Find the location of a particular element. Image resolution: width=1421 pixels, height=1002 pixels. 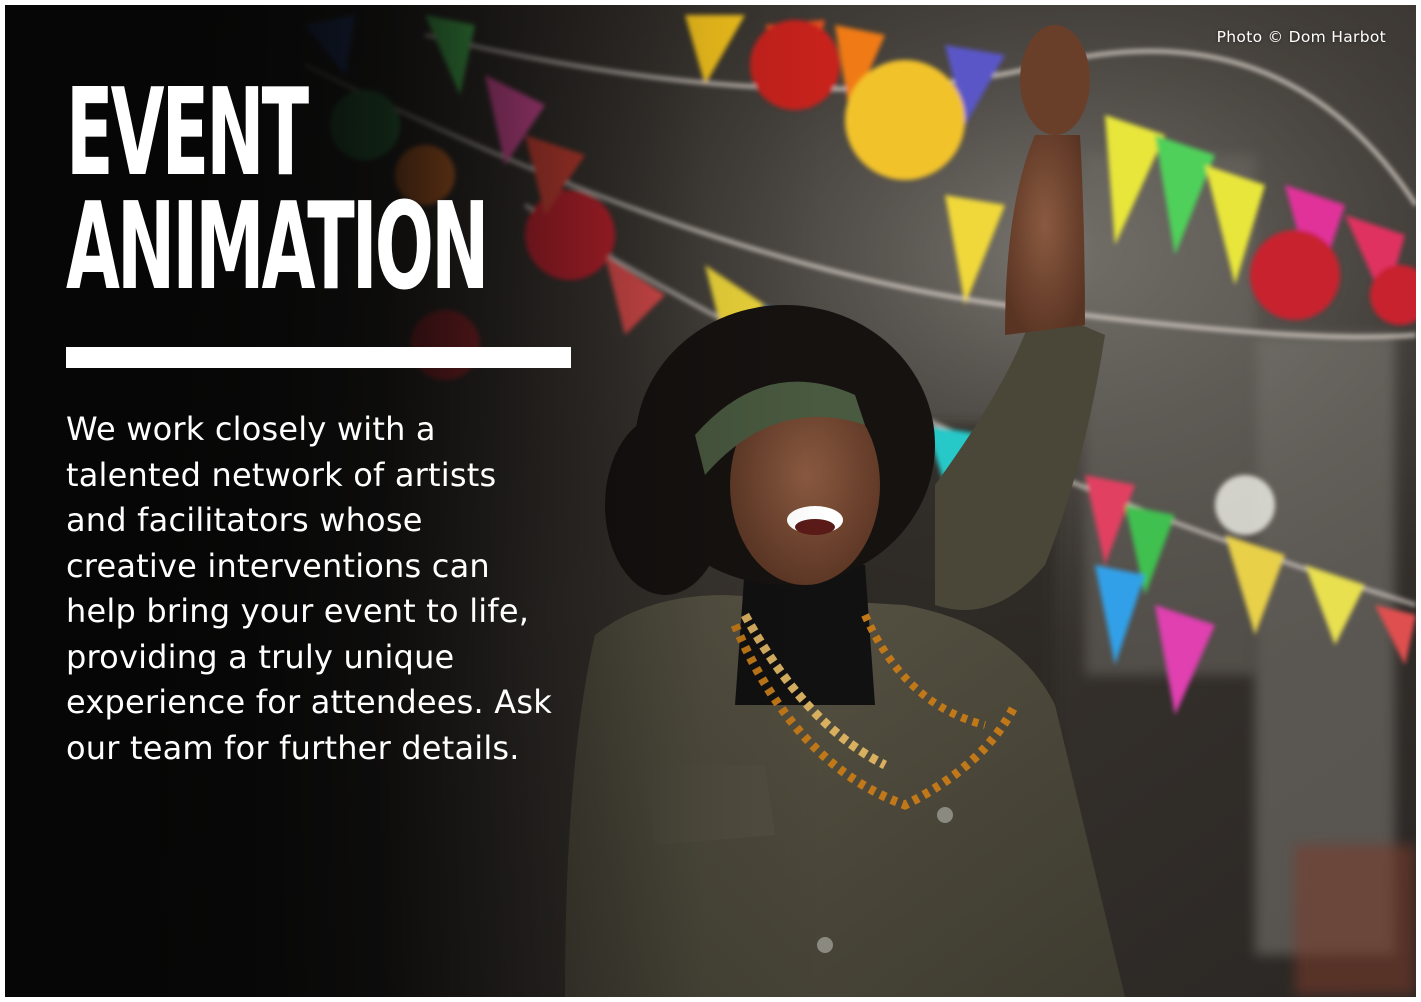

description-line: our team for further details. is located at coordinates (293, 747).